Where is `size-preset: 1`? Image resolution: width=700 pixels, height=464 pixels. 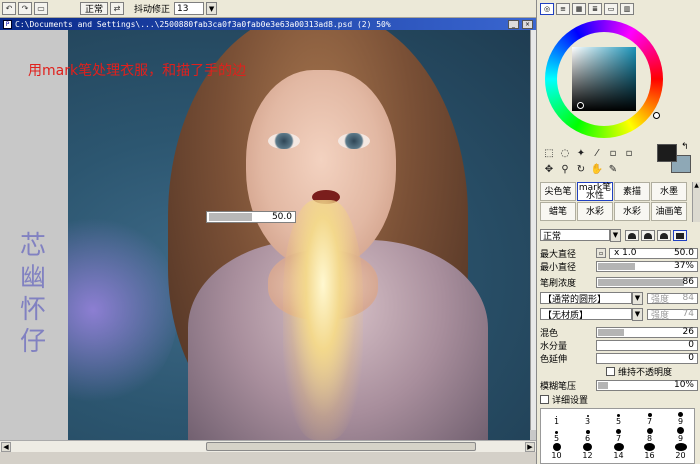 size-preset: 1 is located at coordinates (556, 417).